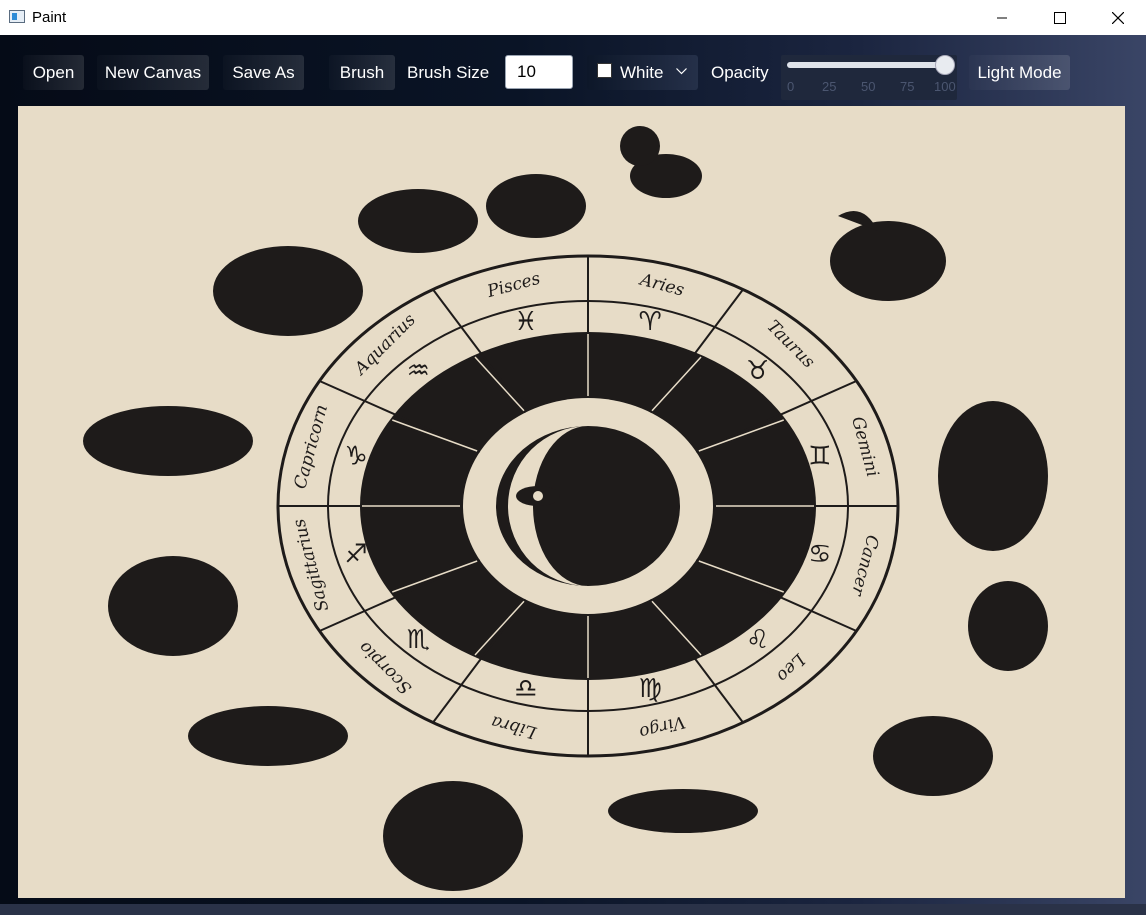 This screenshot has width=1146, height=915. What do you see at coordinates (448, 72) in the screenshot?
I see `brush-size-label: Brush Size` at bounding box center [448, 72].